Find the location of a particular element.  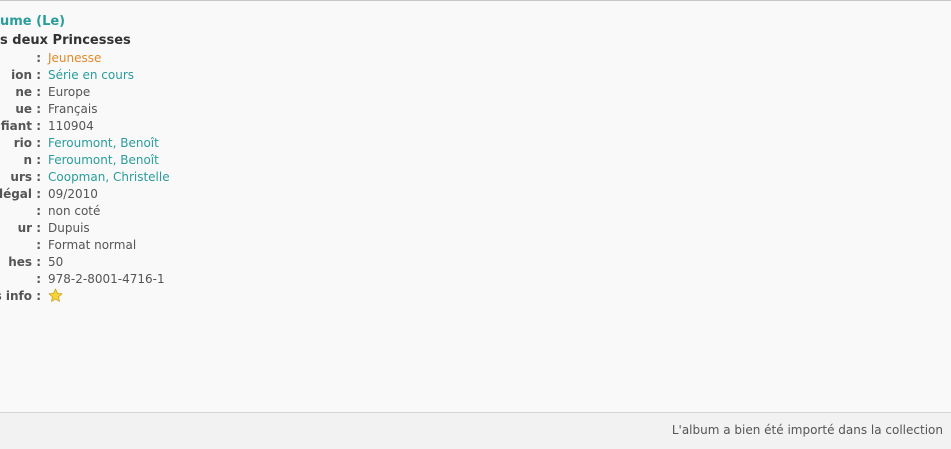

detail-value-publisher: Dupuis is located at coordinates (69, 228).